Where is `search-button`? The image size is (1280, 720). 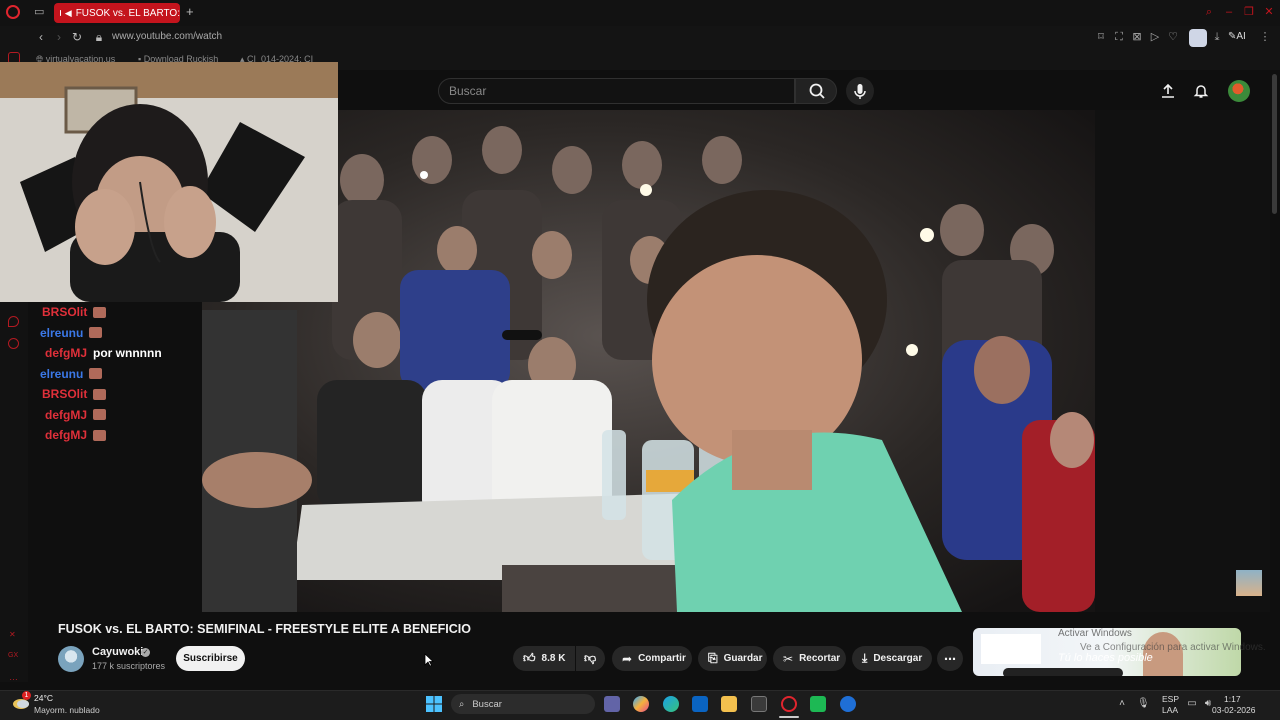 search-button is located at coordinates (816, 91).